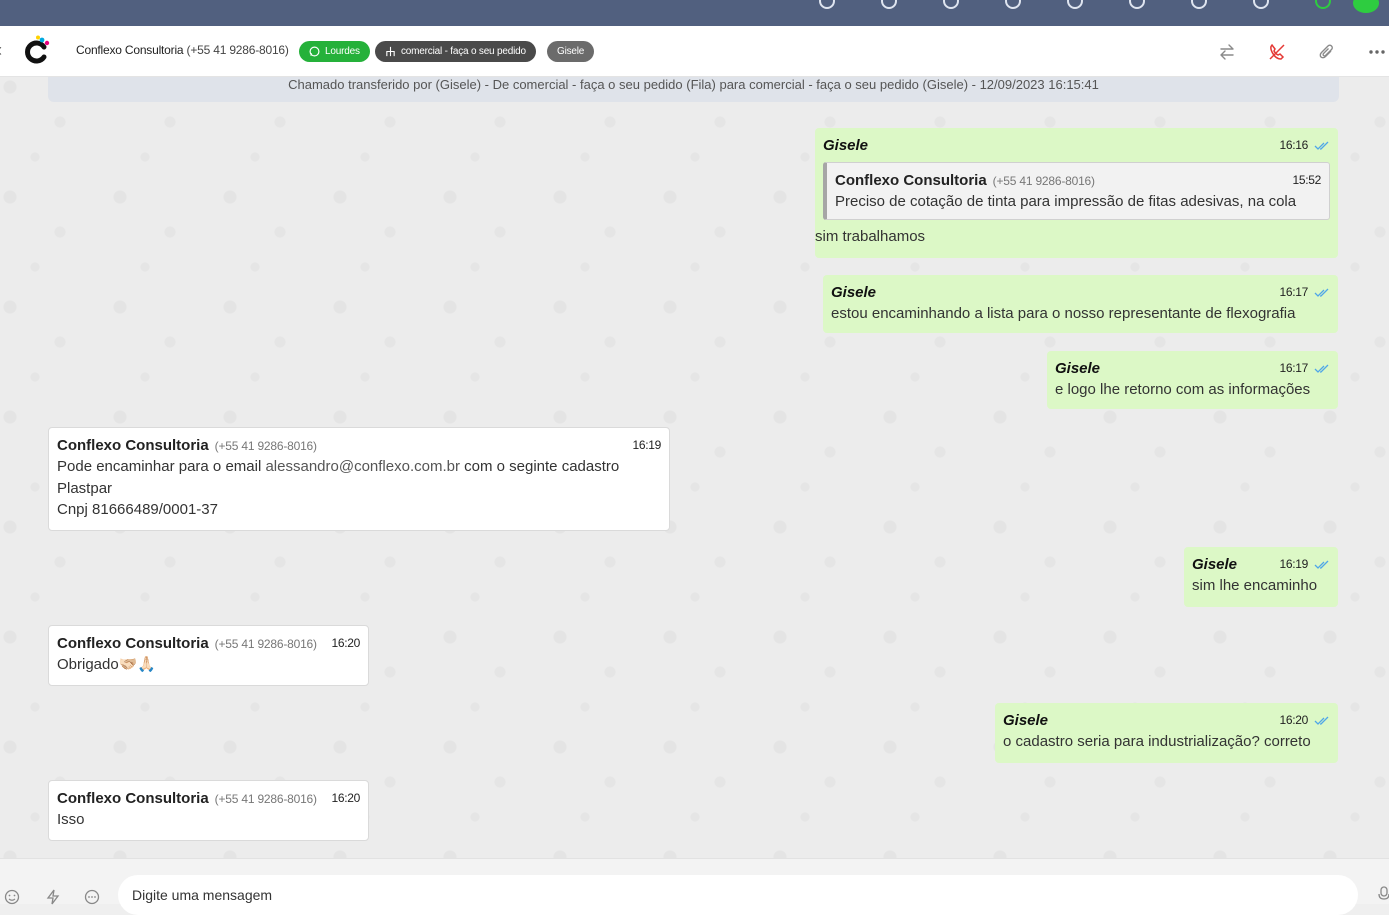 The width and height of the screenshot is (1389, 915). I want to click on transfer-icon, so click(1227, 52).